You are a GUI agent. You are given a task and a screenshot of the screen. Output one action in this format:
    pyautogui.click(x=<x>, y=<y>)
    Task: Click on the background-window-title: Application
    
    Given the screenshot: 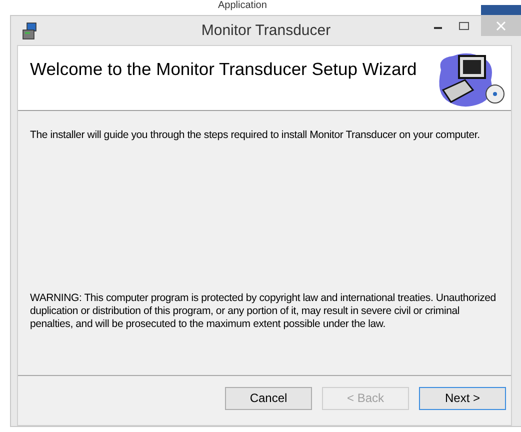 What is the action you would take?
    pyautogui.click(x=242, y=6)
    